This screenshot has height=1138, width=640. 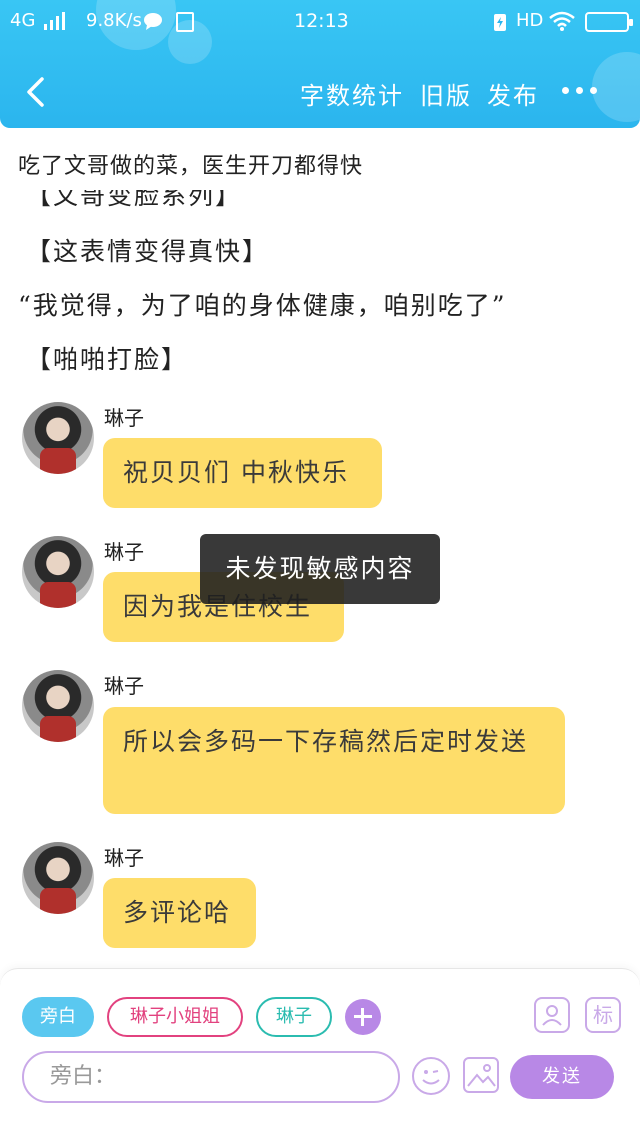 I want to click on role-chip-linzi-xiaojiejie: 琳子小姐姐, so click(x=175, y=1017).